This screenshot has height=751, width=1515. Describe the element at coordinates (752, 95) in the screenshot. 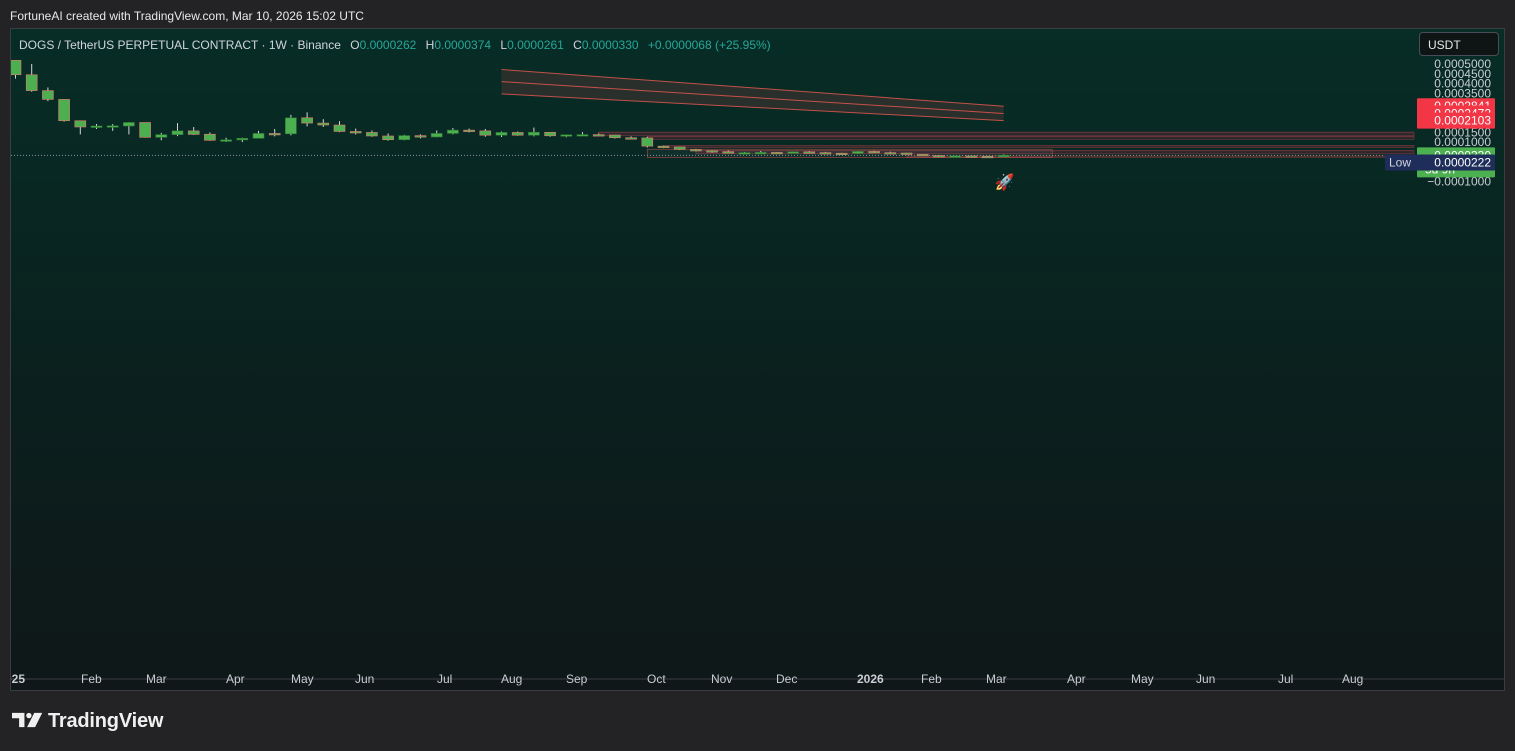

I see `channel-fill` at that location.